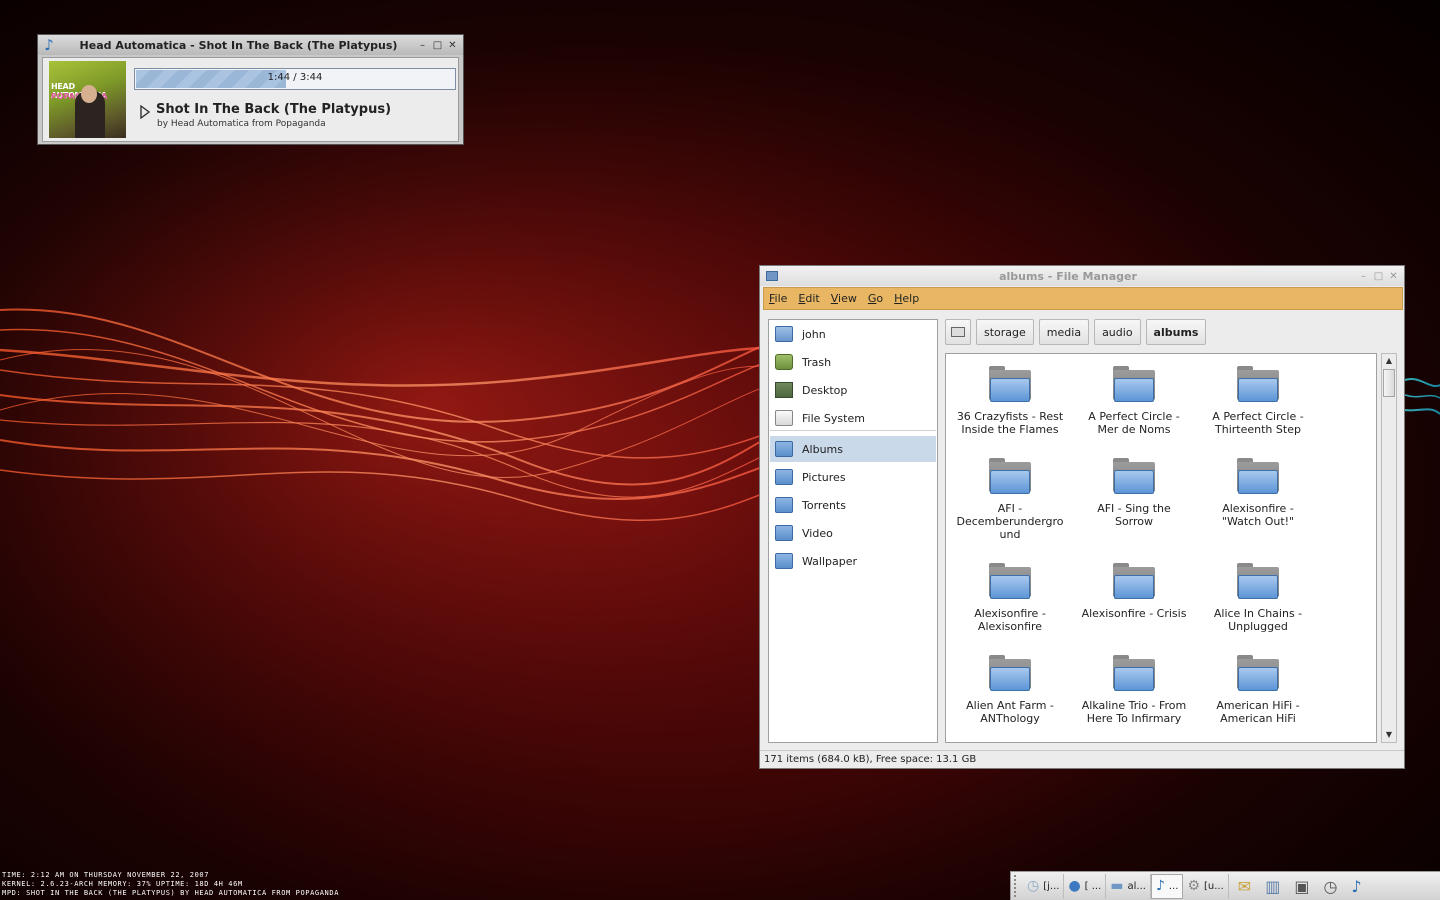 This screenshot has width=1440, height=900. Describe the element at coordinates (1258, 493) in the screenshot. I see `folder-item: Alexisonfire - "Watch Out!"` at that location.